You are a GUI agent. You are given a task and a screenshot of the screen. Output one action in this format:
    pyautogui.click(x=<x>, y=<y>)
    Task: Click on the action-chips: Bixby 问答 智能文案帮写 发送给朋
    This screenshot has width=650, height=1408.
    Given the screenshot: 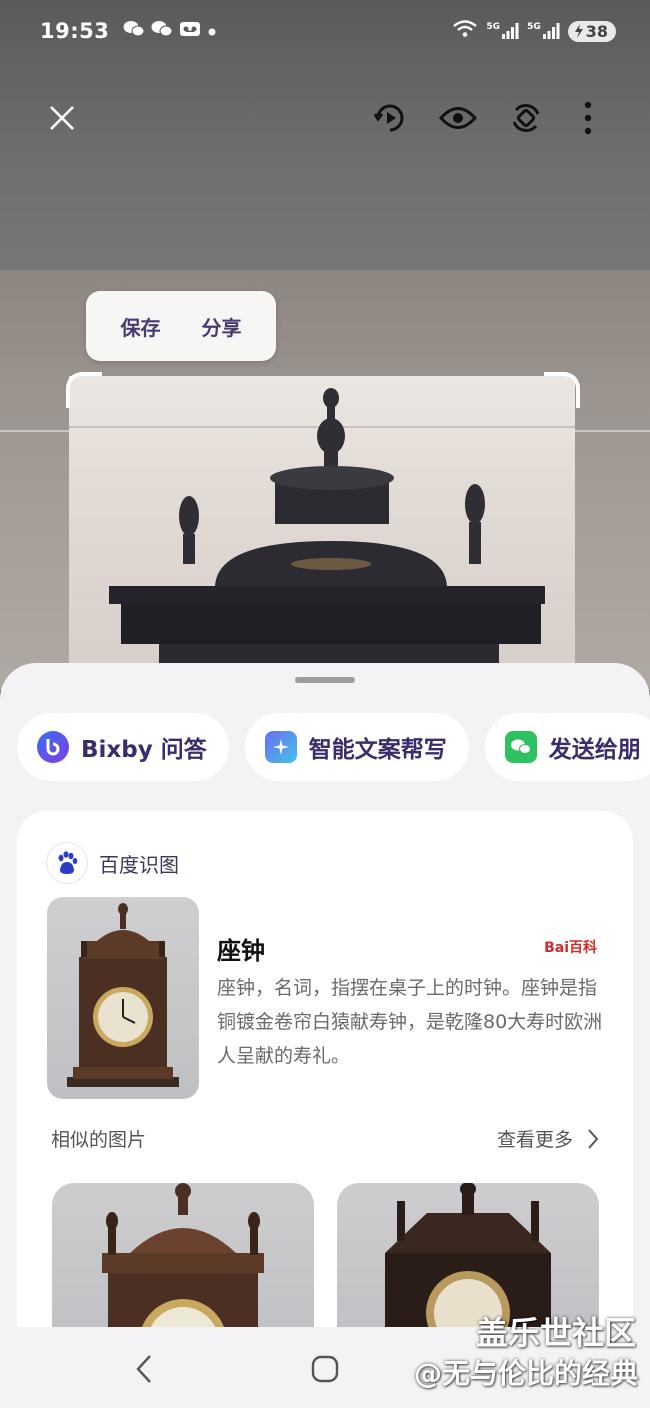 What is the action you would take?
    pyautogui.click(x=333, y=747)
    